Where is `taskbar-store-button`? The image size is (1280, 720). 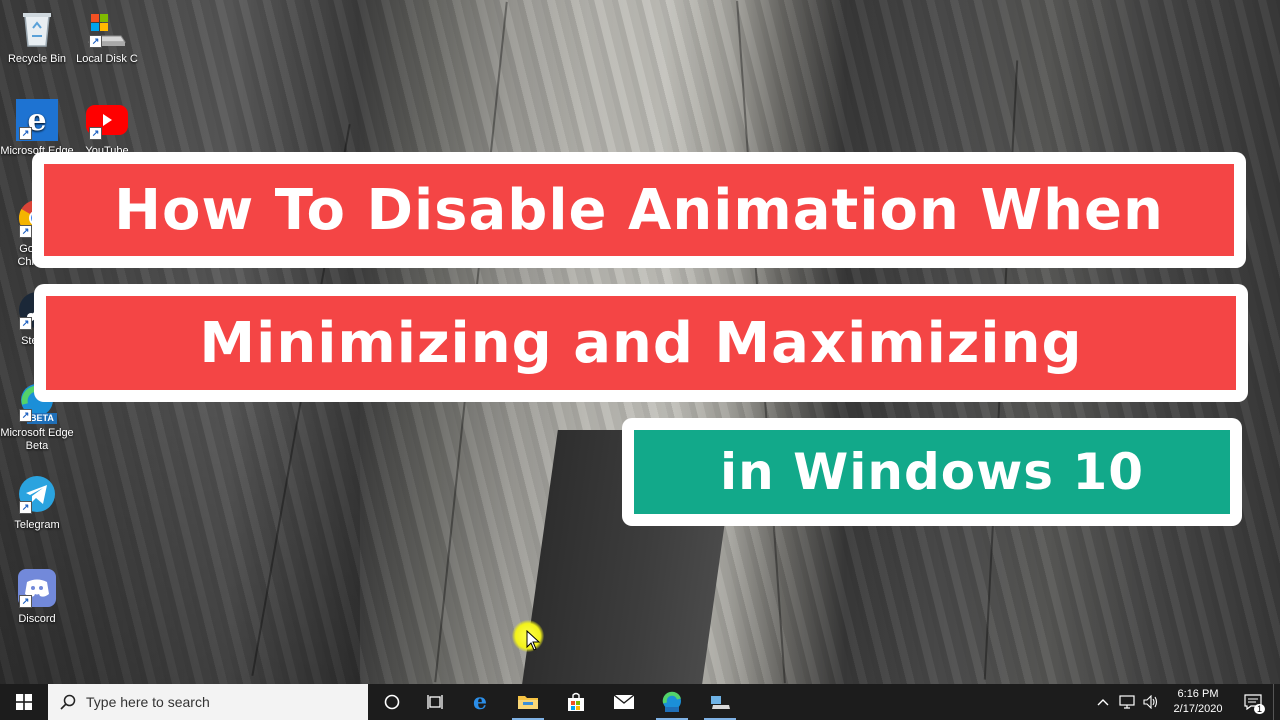 taskbar-store-button is located at coordinates (576, 702).